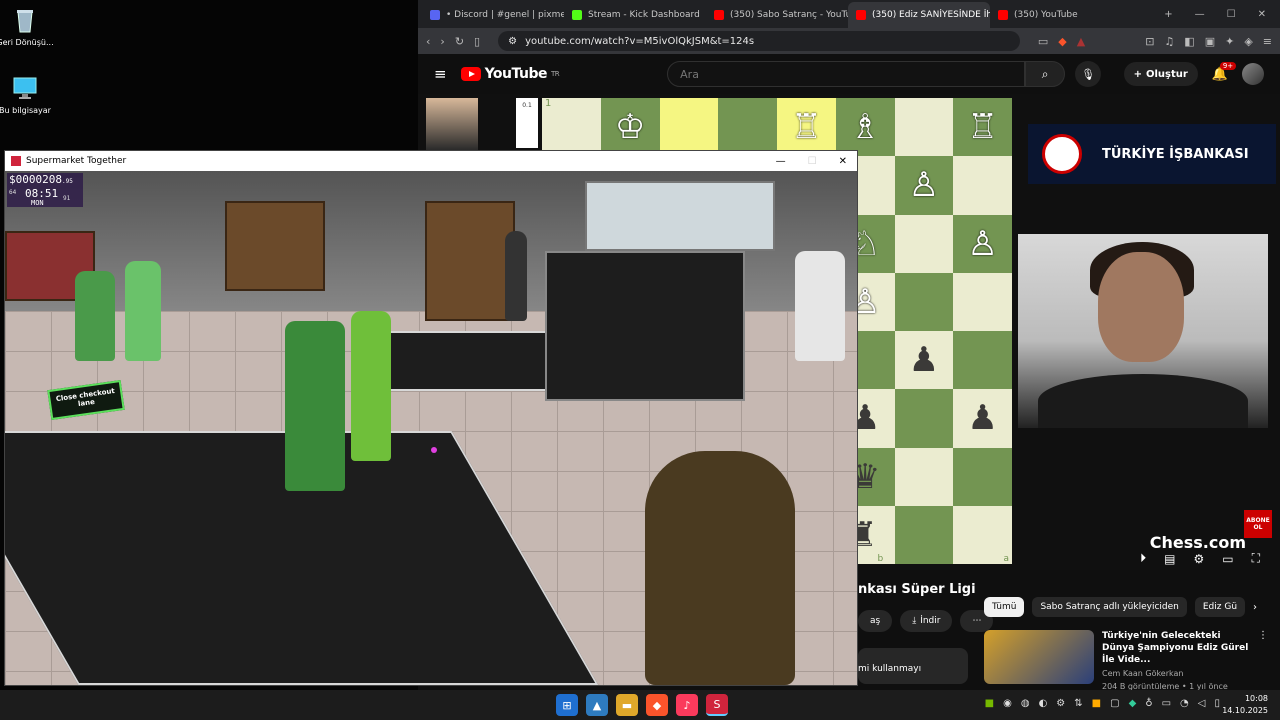  I want to click on autoplay-toggle-icon: ⏵, so click(1143, 558).